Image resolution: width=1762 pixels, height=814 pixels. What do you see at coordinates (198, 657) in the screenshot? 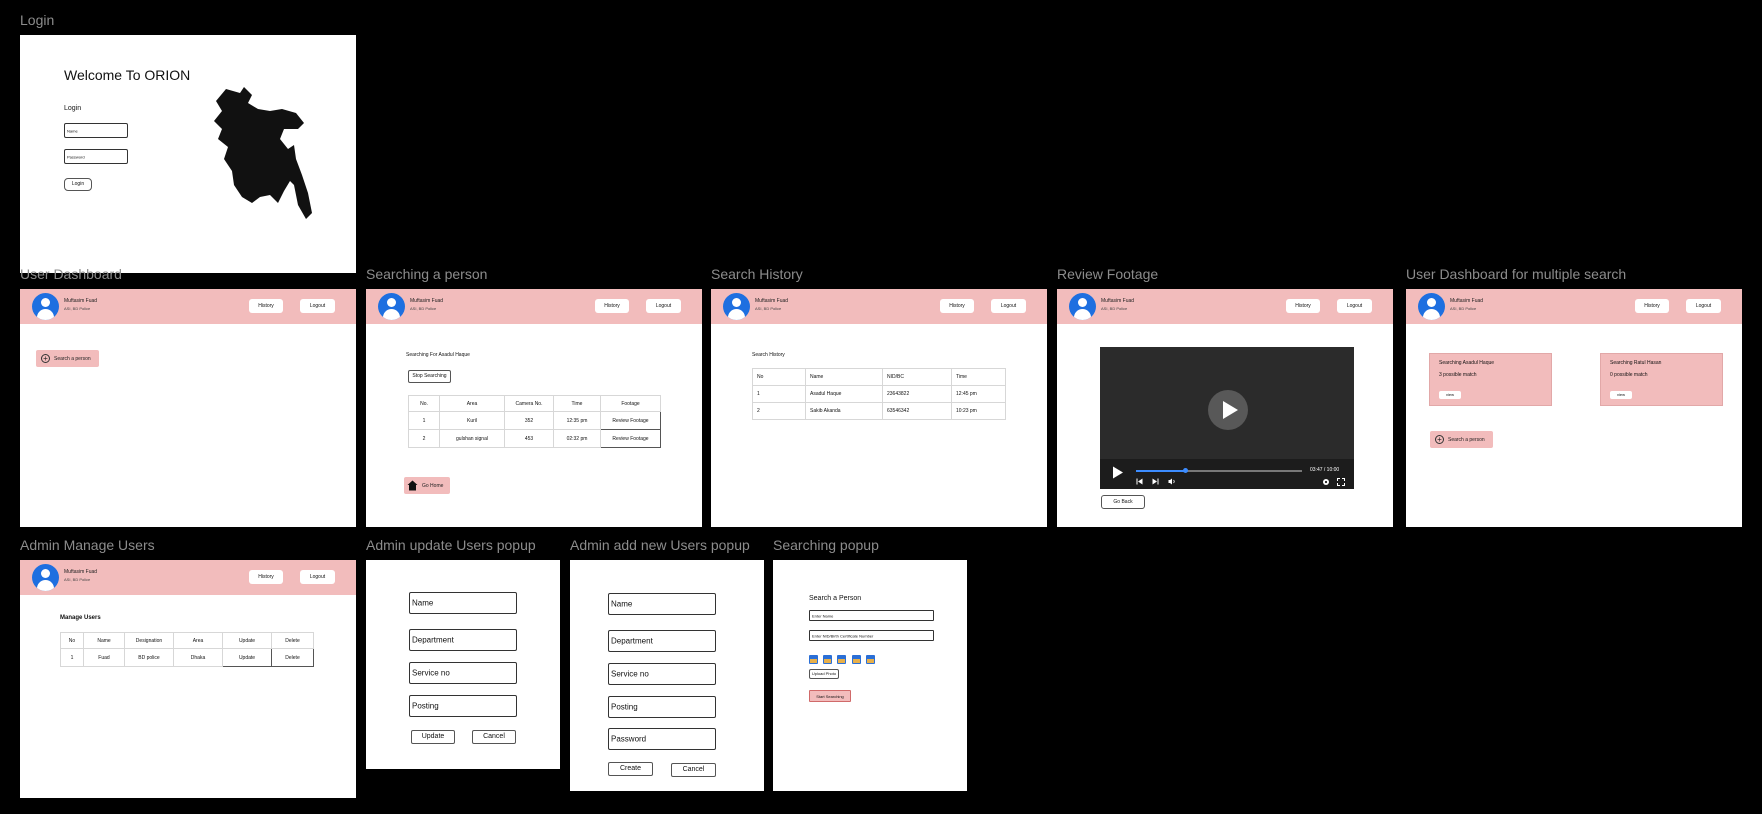
I see `cell: Dhaka` at bounding box center [198, 657].